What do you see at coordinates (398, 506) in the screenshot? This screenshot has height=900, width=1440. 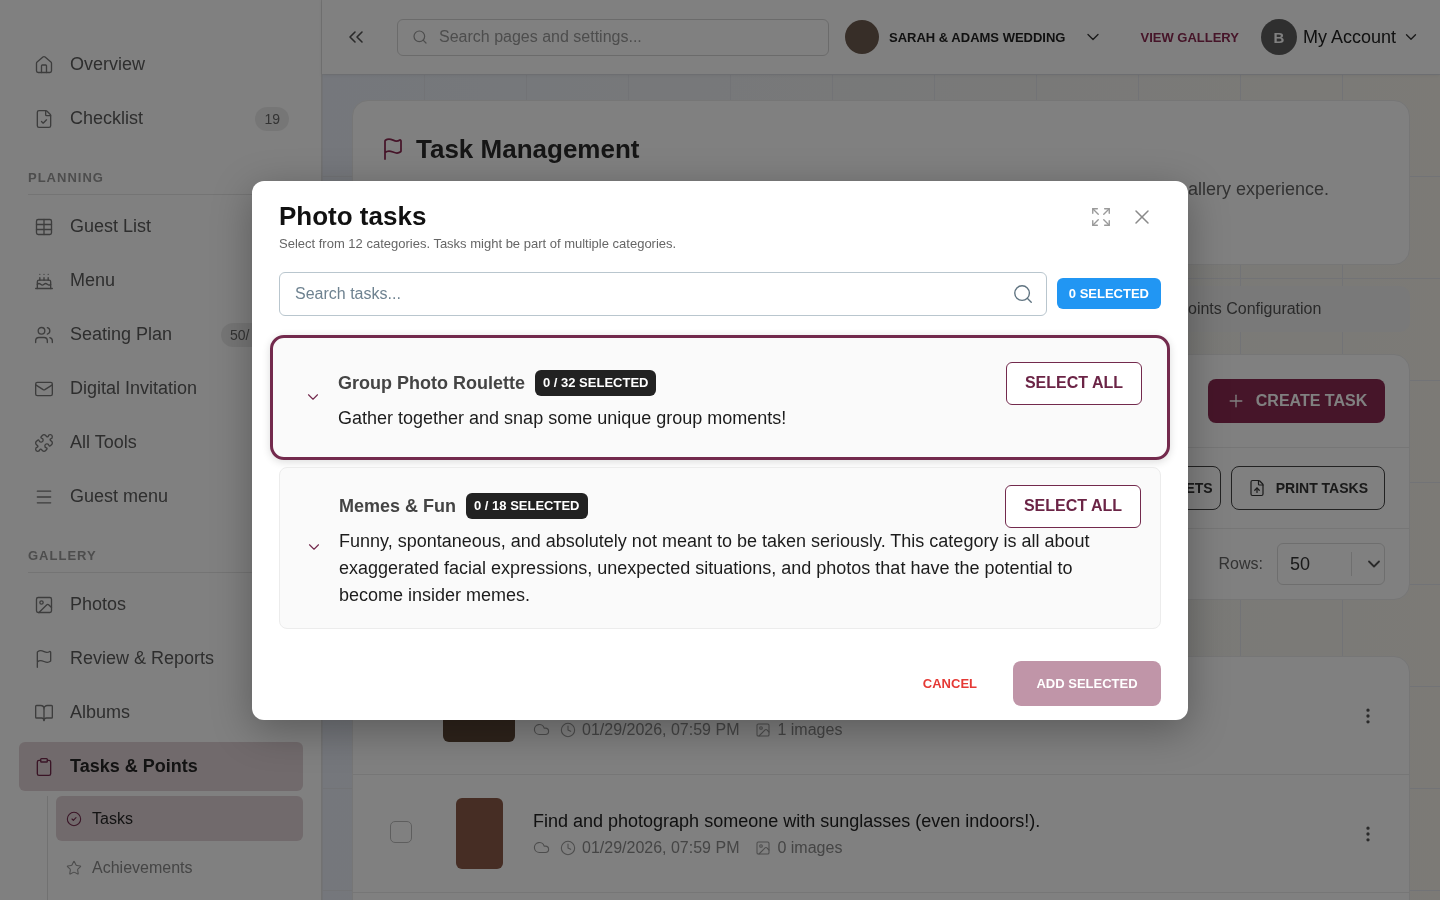 I see `category-title: Memes & Fun` at bounding box center [398, 506].